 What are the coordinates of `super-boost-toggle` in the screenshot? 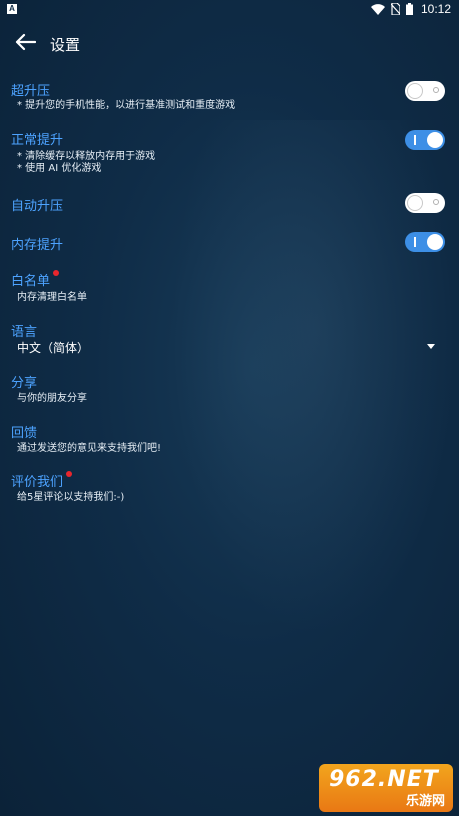 It's located at (425, 91).